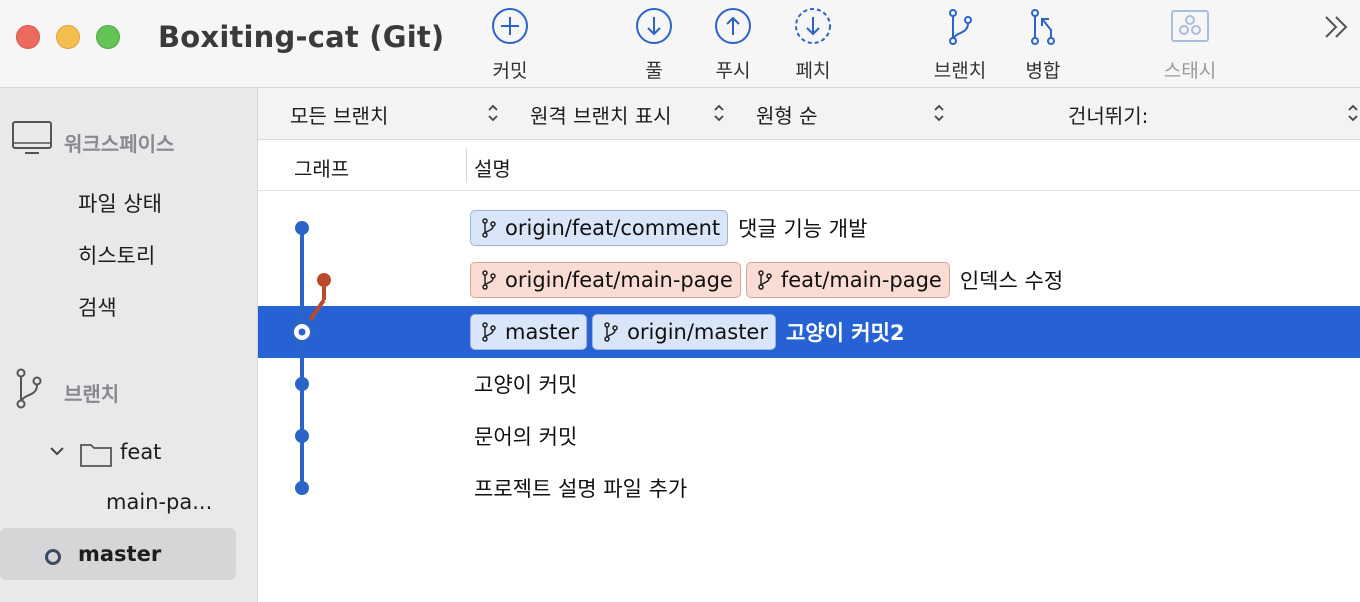  What do you see at coordinates (1043, 71) in the screenshot?
I see `merge-label: 병합` at bounding box center [1043, 71].